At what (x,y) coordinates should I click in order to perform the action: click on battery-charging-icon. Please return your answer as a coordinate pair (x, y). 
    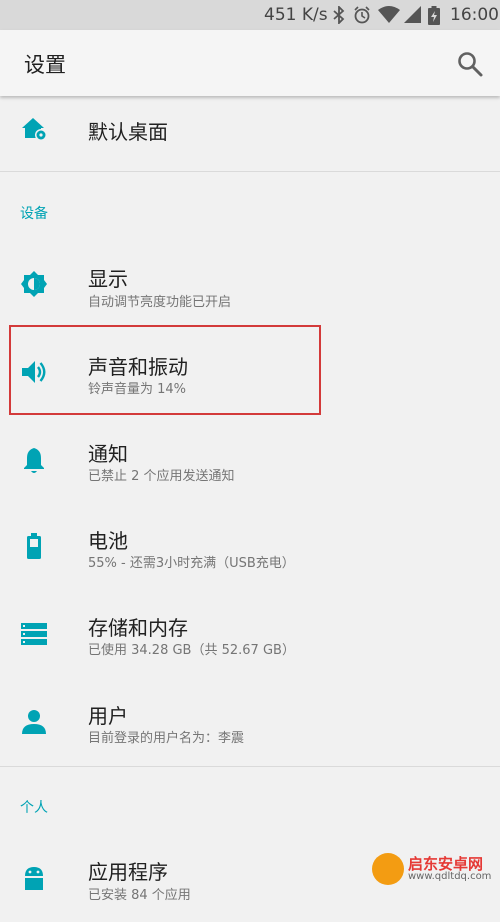
    Looking at the image, I should click on (34, 546).